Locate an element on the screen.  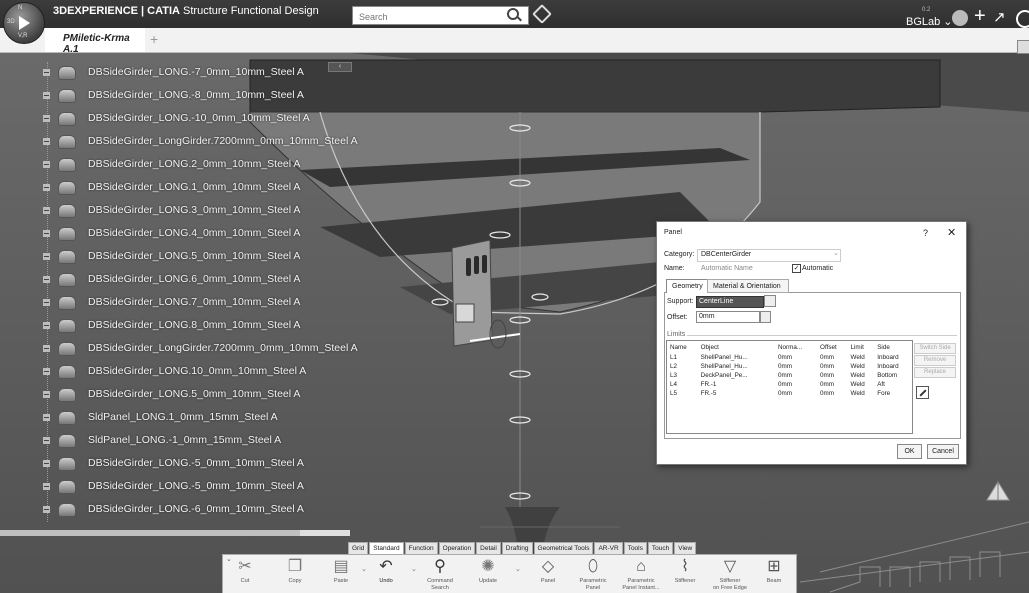
add-tab-button: + is located at coordinates (154, 39).